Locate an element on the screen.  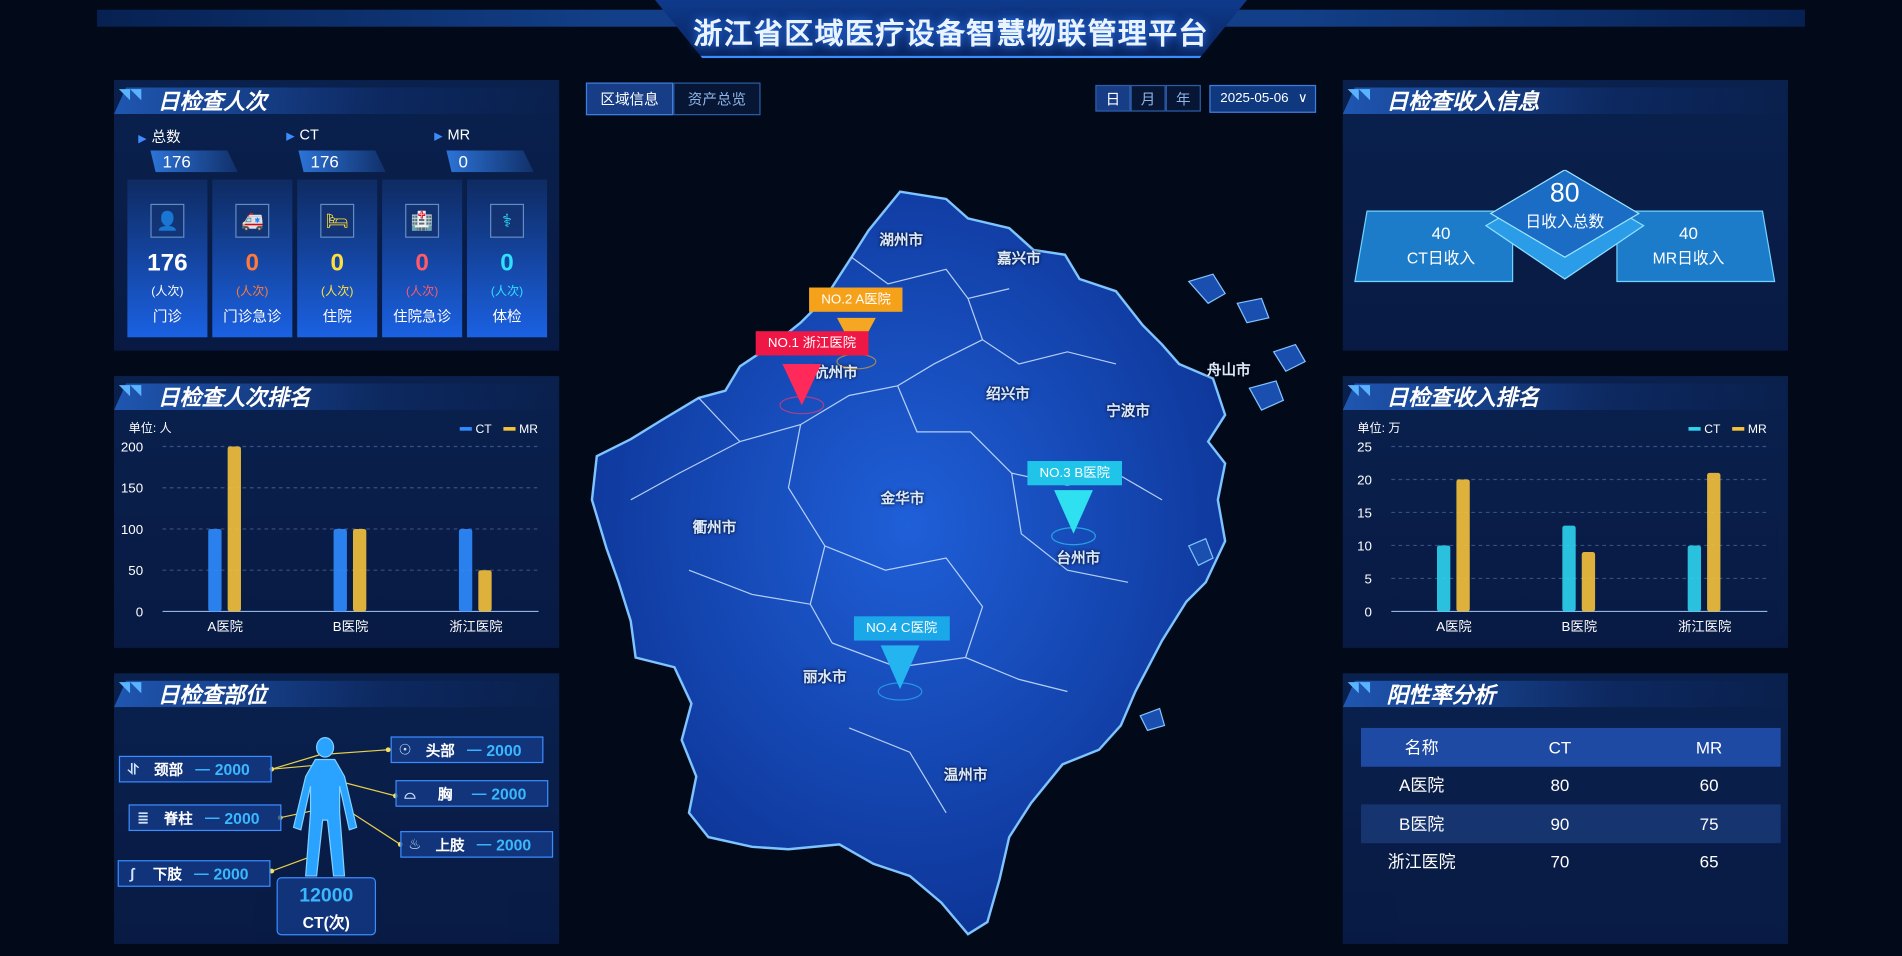
chart-unit-label: 单位: 万 is located at coordinates (1378, 427).